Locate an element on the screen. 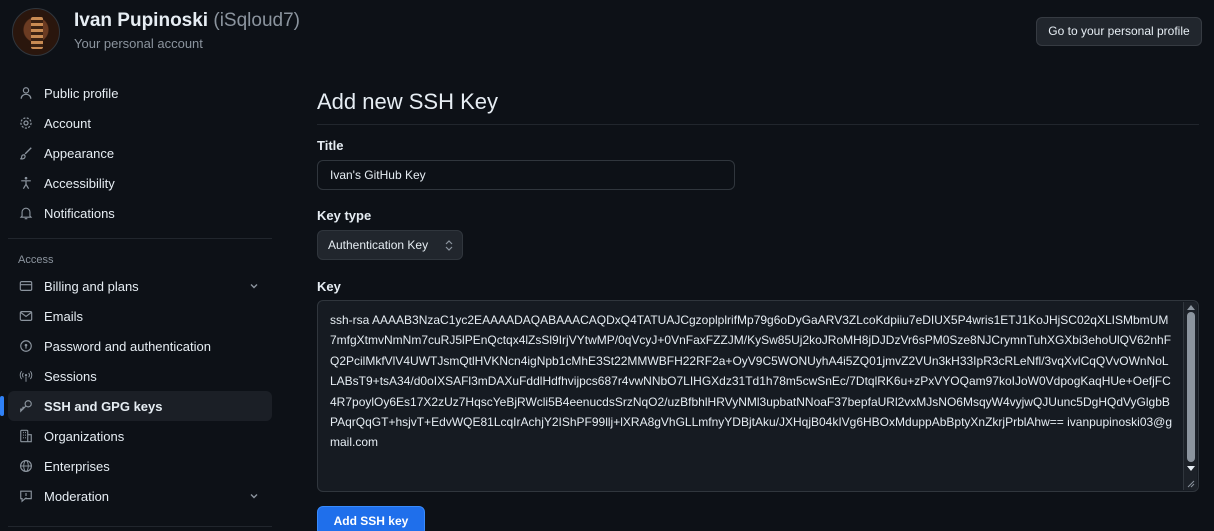 The image size is (1214, 531). sidebar-item-label: Accessibility is located at coordinates (79, 183).